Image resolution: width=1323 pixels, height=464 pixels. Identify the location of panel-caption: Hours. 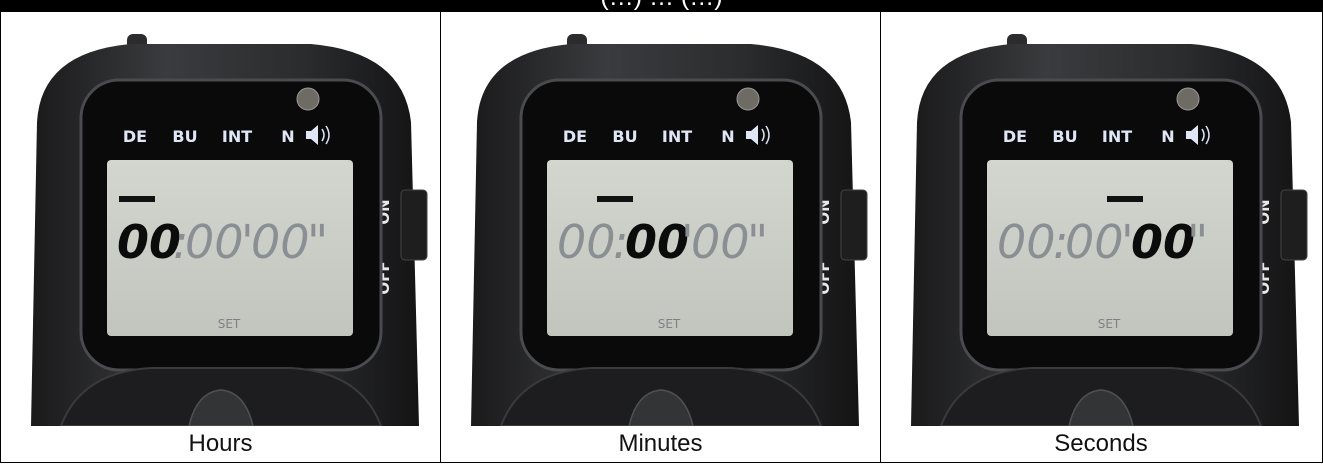
(220, 443).